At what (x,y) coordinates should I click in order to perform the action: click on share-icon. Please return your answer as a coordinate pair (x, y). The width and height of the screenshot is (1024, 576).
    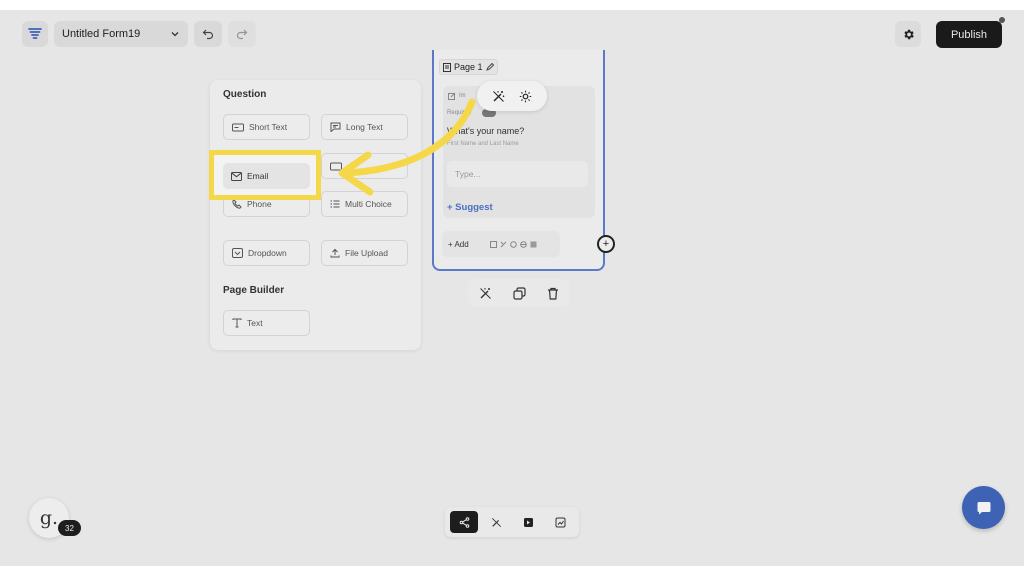
    Looking at the image, I should click on (464, 522).